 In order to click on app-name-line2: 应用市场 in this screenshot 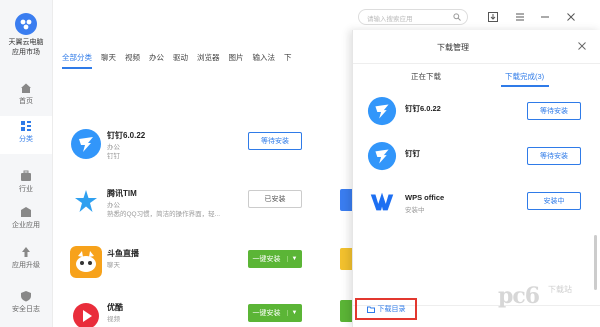, I will do `click(26, 52)`.